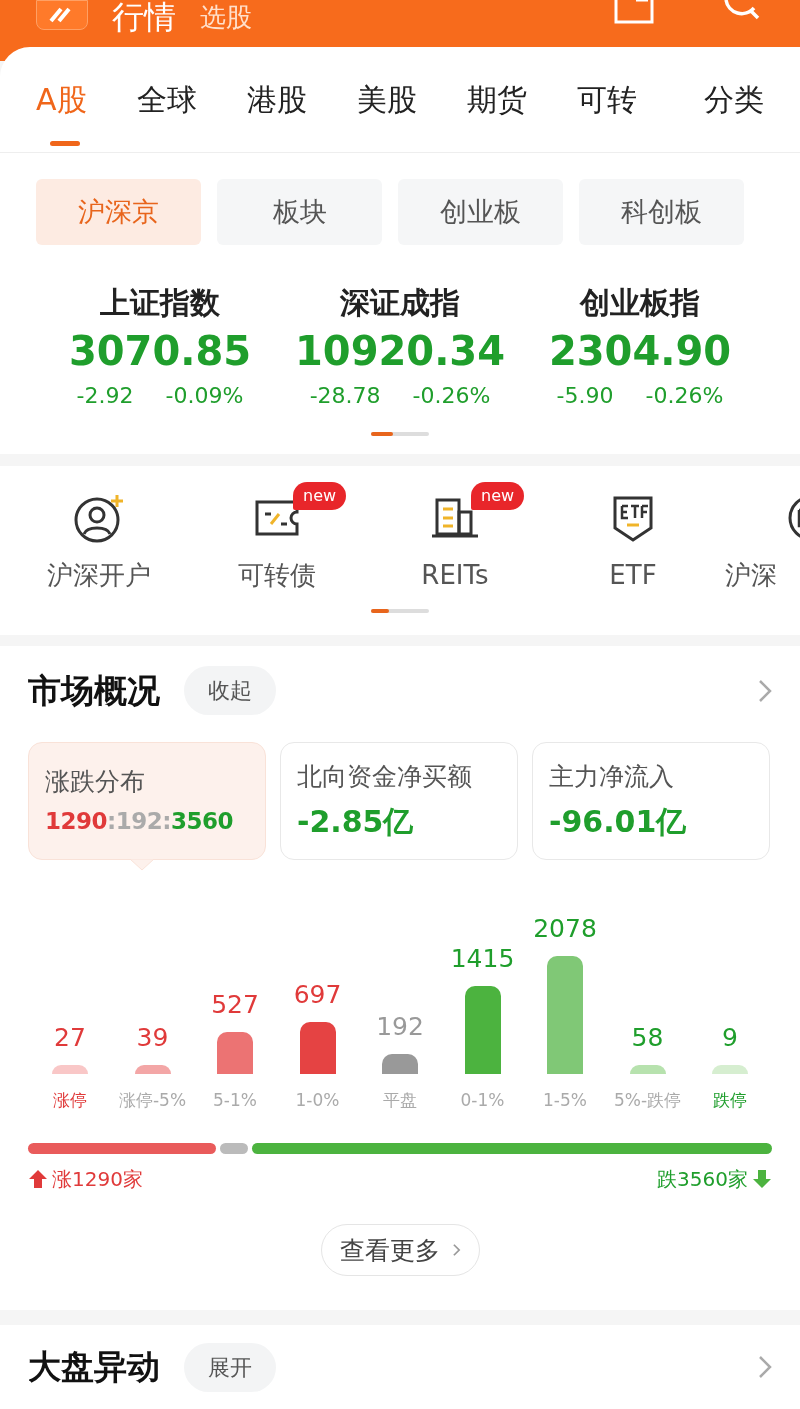 The width and height of the screenshot is (800, 1409). I want to click on expand-button: 展开, so click(230, 1367).